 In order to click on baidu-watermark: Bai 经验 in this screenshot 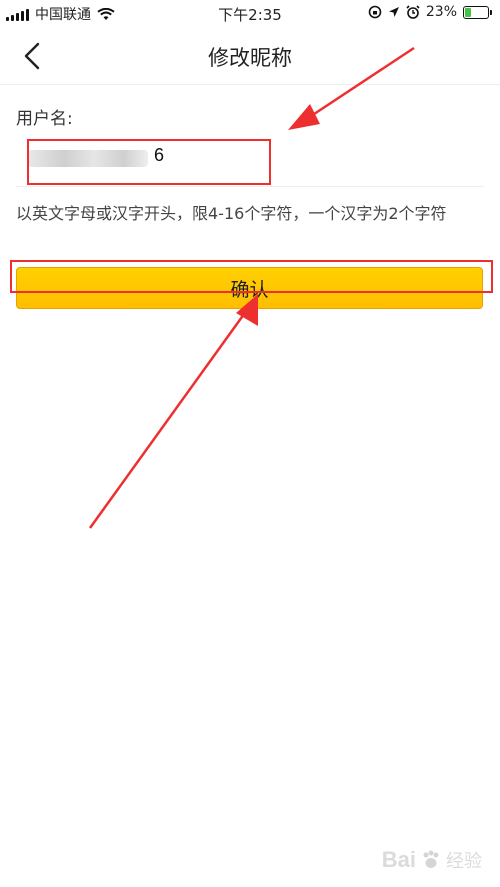, I will do `click(432, 860)`.